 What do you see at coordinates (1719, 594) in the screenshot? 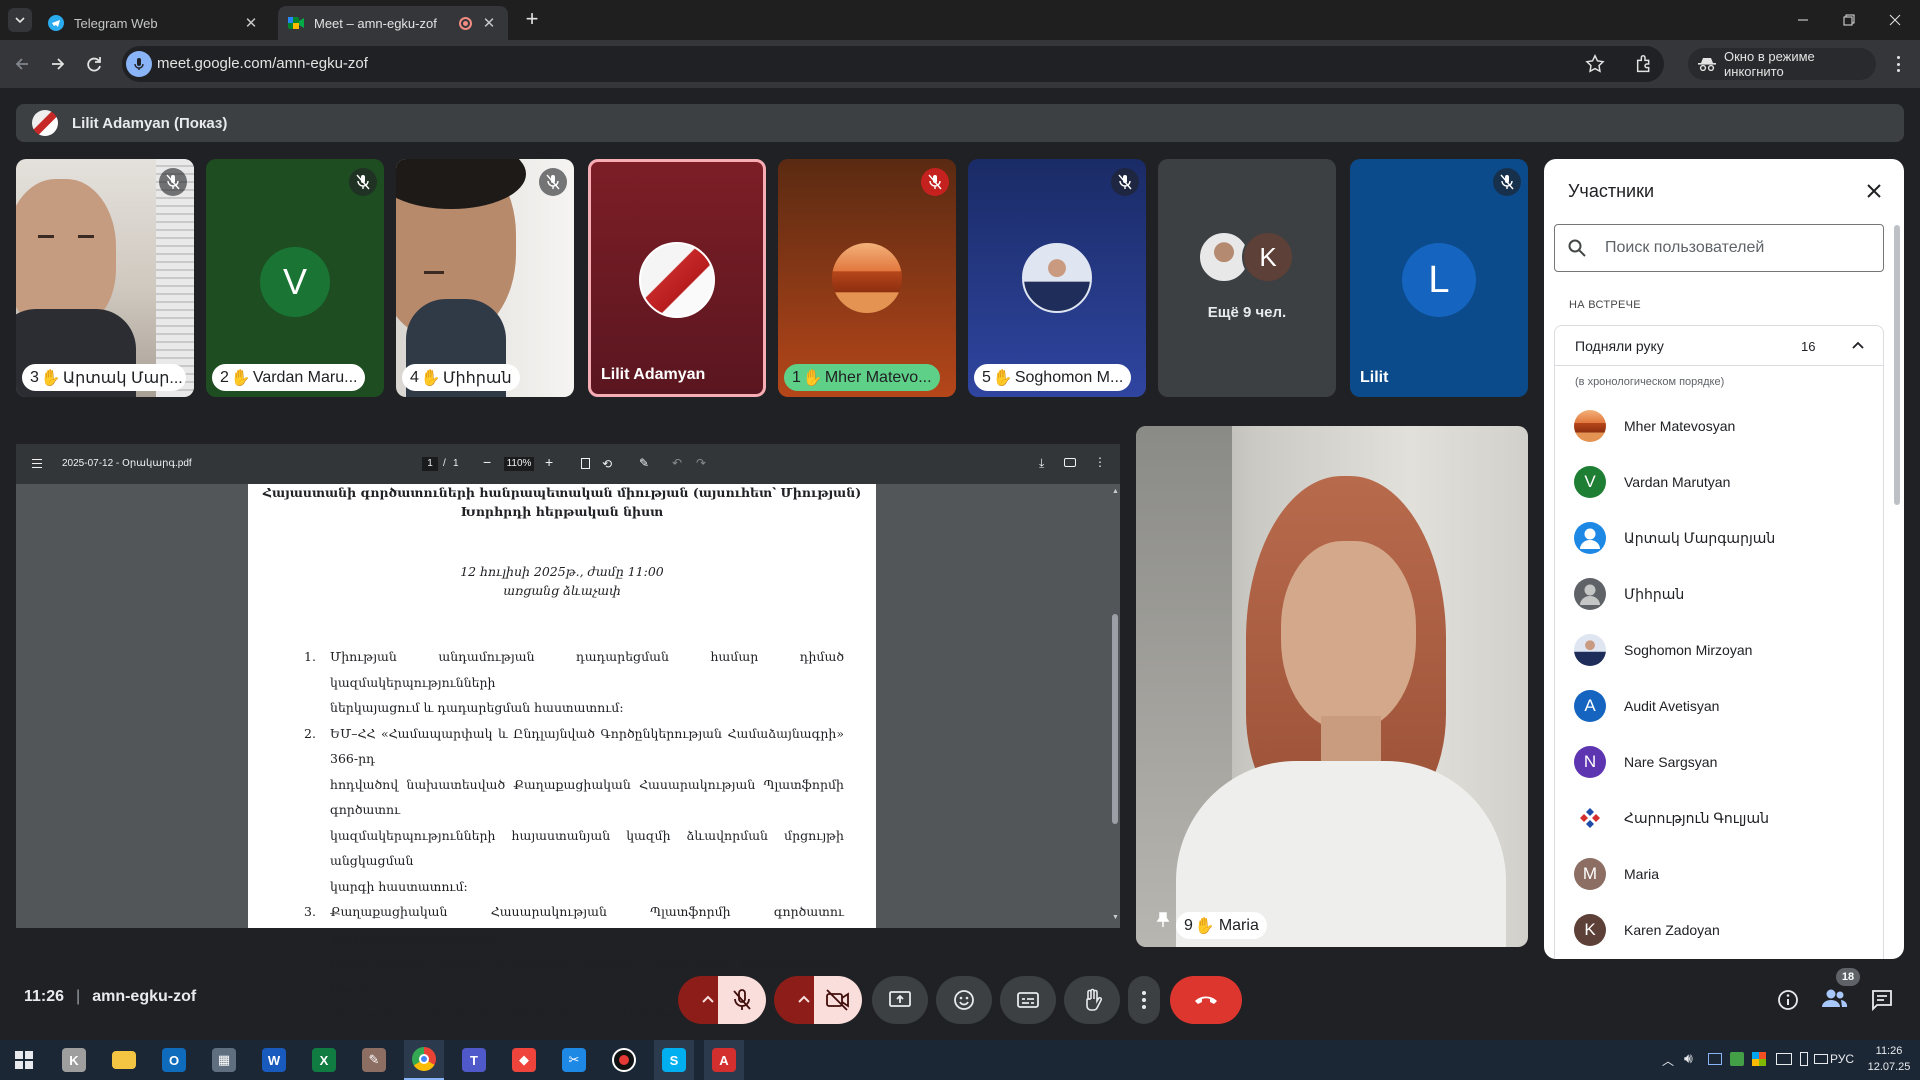
I see `participant-row: Միհրան` at bounding box center [1719, 594].